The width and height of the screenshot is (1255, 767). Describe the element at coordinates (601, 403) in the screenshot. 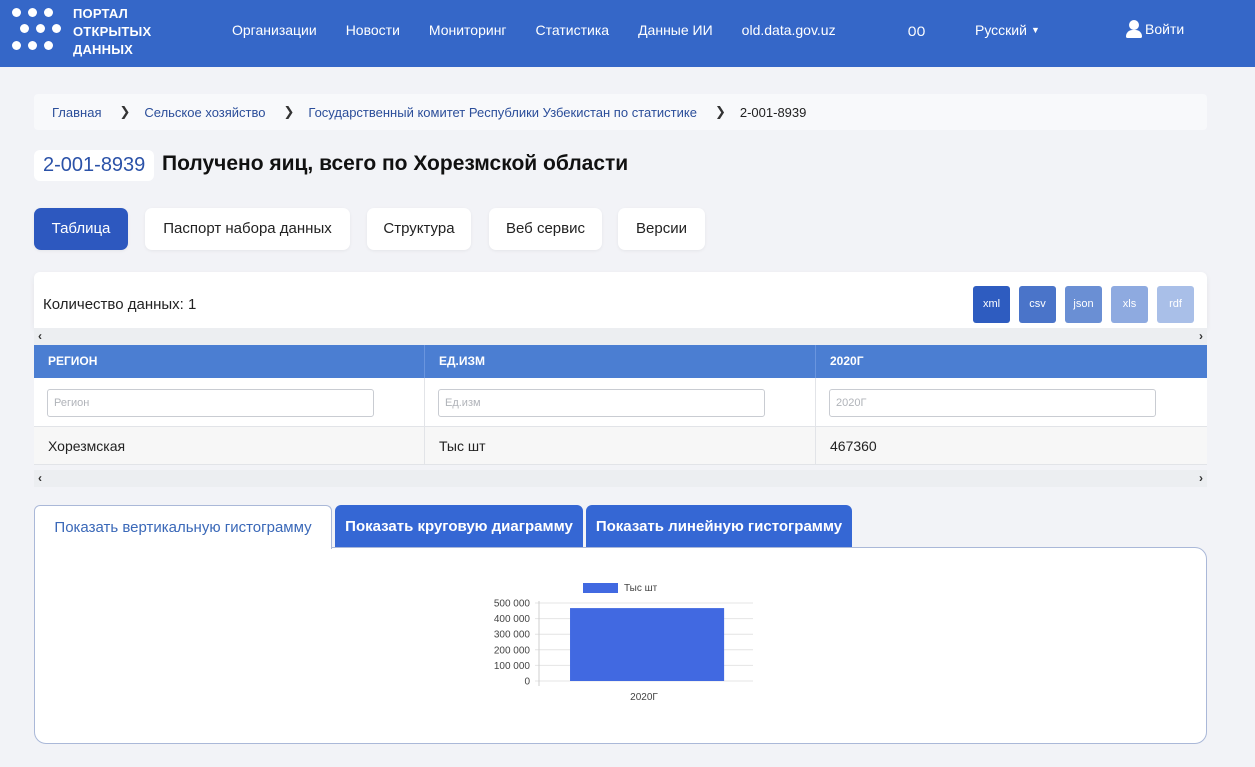

I see `filter-unit-input` at that location.